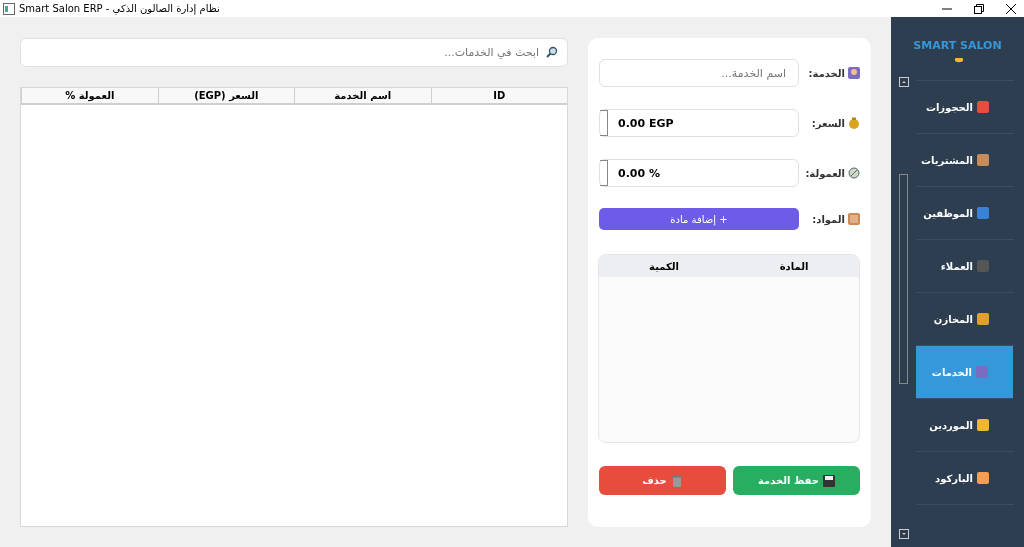 The width and height of the screenshot is (1024, 547). Describe the element at coordinates (662, 480) in the screenshot. I see `delete-button: حذف` at that location.